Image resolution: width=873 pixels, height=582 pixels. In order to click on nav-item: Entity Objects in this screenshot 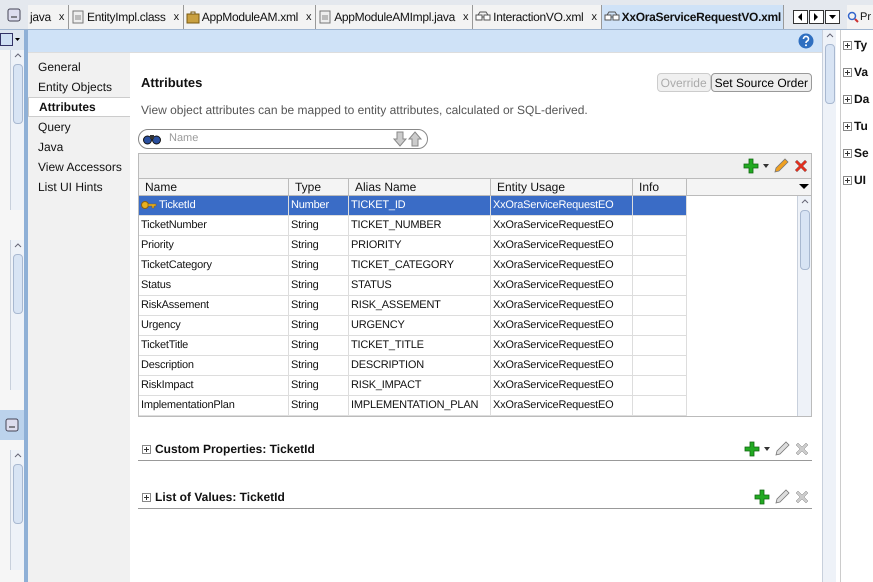, I will do `click(79, 87)`.